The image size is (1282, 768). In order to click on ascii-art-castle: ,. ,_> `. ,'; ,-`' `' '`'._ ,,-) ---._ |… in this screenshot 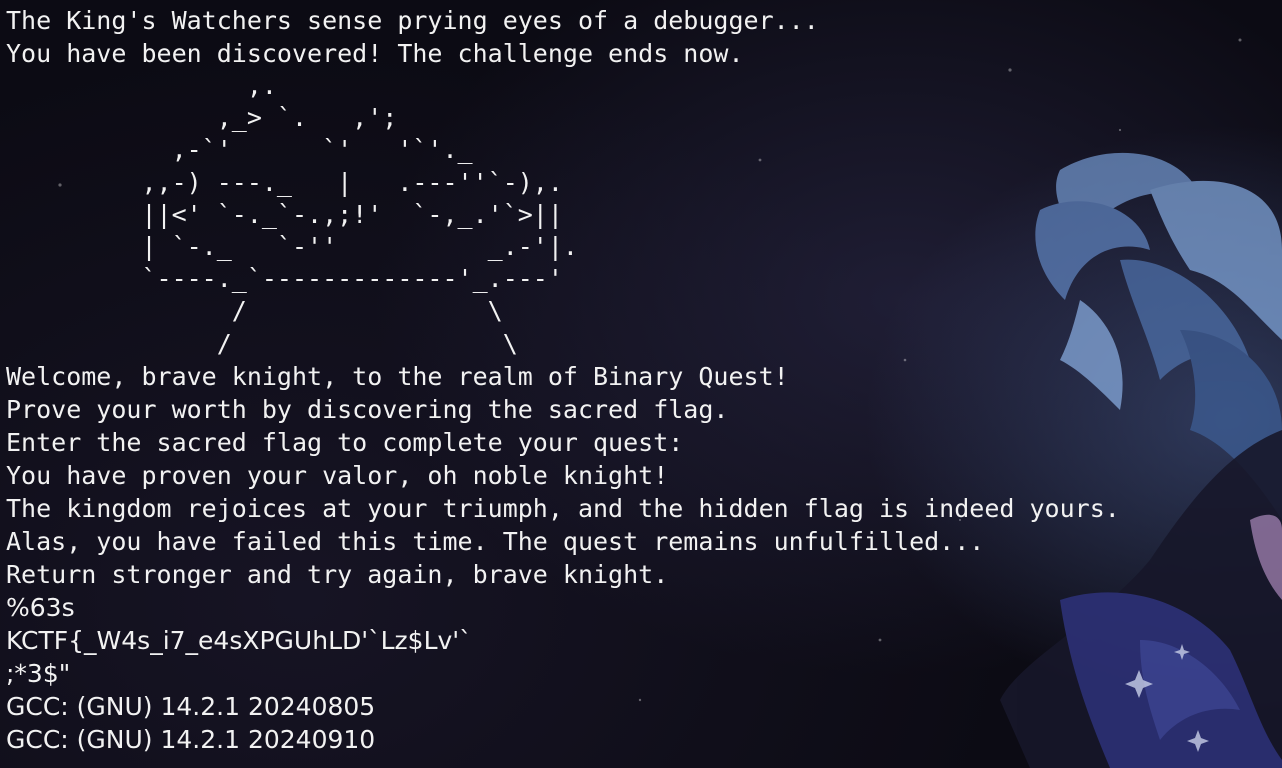, I will do `click(359, 214)`.